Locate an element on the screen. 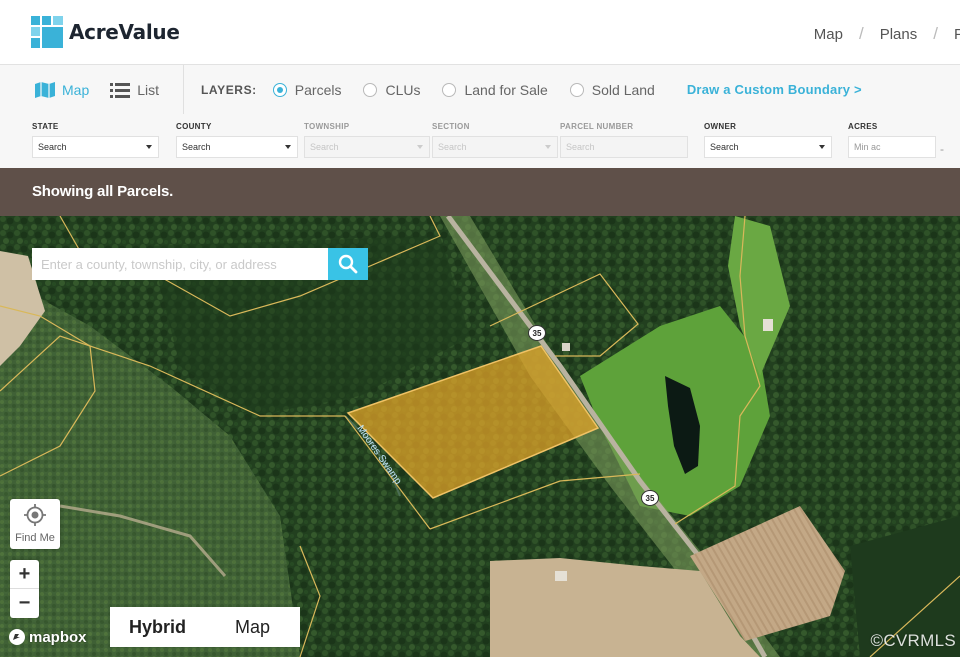  mapbox-label: mapbox is located at coordinates (58, 637).